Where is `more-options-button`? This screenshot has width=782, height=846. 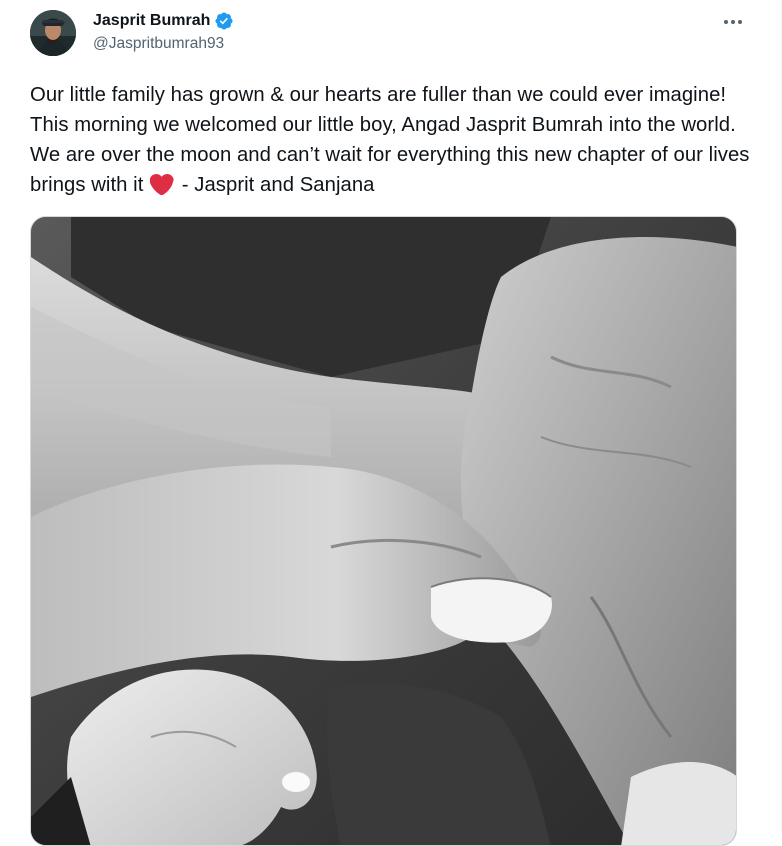 more-options-button is located at coordinates (733, 22).